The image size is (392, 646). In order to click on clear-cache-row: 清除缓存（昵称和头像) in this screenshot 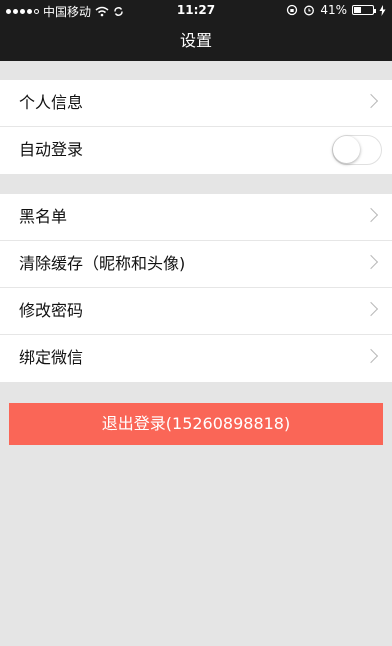, I will do `click(196, 264)`.